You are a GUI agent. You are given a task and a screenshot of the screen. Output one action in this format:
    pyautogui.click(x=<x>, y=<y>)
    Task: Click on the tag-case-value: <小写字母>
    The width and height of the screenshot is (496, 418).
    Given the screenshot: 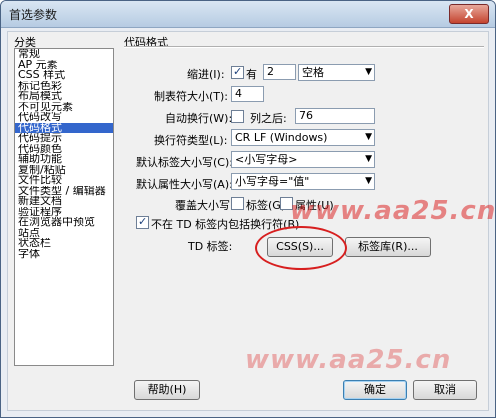 What is the action you would take?
    pyautogui.click(x=266, y=159)
    